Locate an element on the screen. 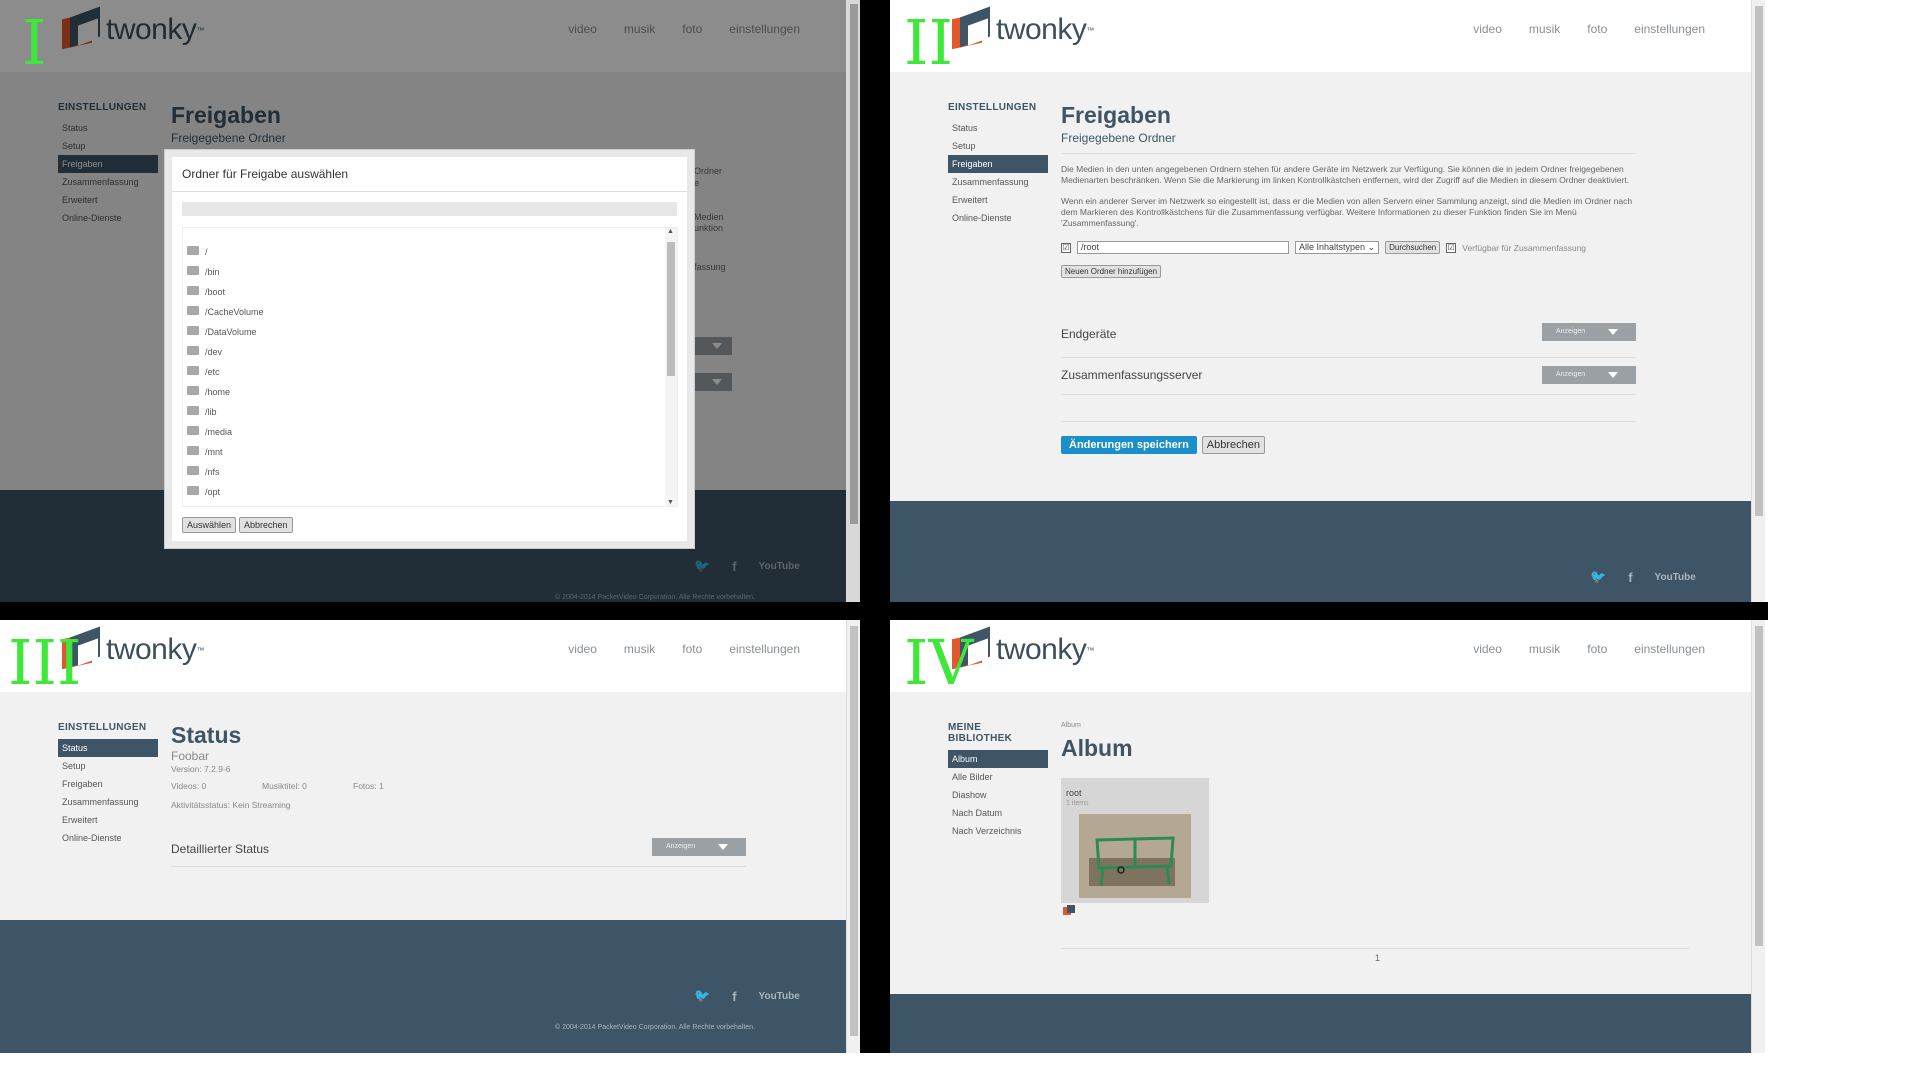 The image size is (1920, 1080). folder-row: /nfs is located at coordinates (430, 472).